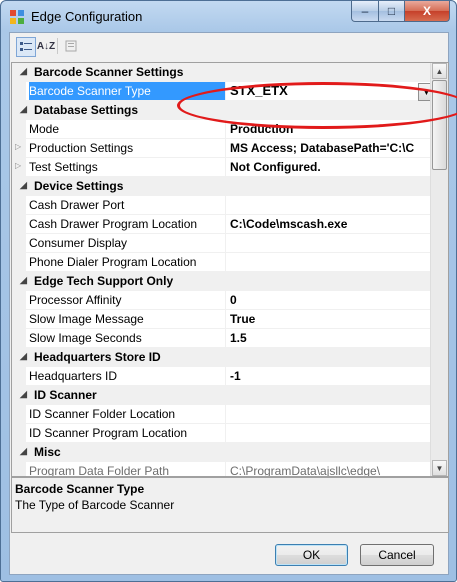 This screenshot has height=582, width=457. What do you see at coordinates (228, 17) in the screenshot?
I see `title-bar: Edge Configuration ‒ □ X` at bounding box center [228, 17].